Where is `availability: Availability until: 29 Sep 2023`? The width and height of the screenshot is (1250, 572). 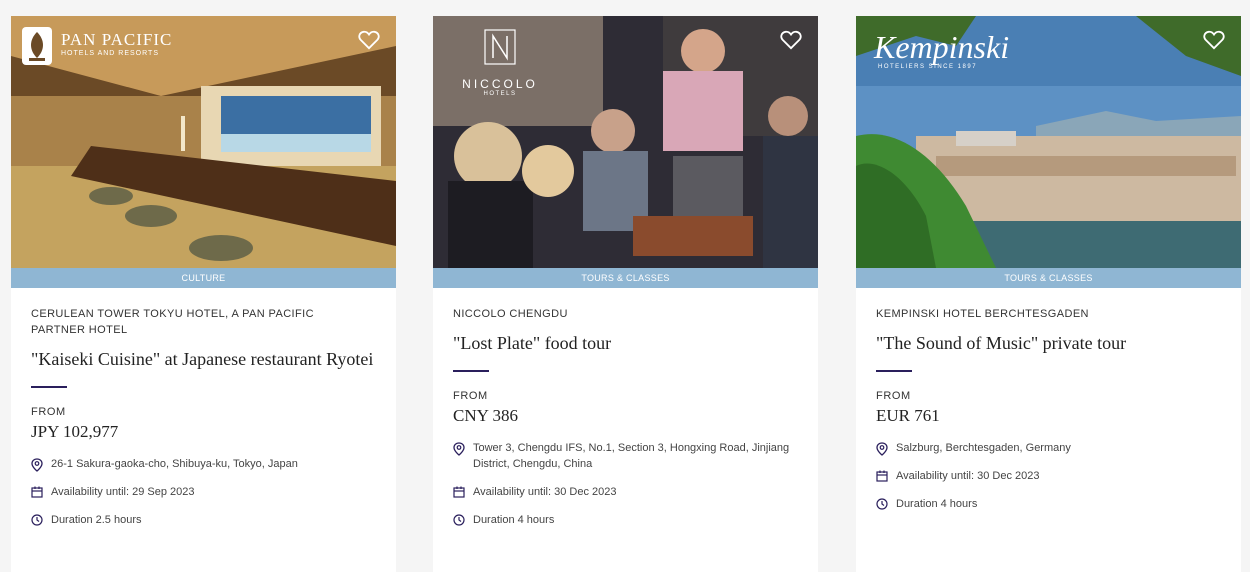
availability: Availability until: 29 Sep 2023 is located at coordinates (123, 492).